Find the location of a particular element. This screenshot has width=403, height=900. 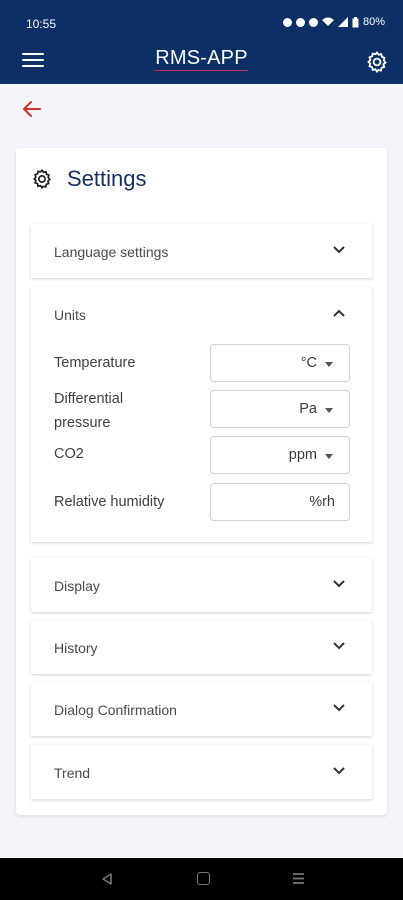

unit-row-differential-pressure: Differential pressure Pa is located at coordinates (204, 413).